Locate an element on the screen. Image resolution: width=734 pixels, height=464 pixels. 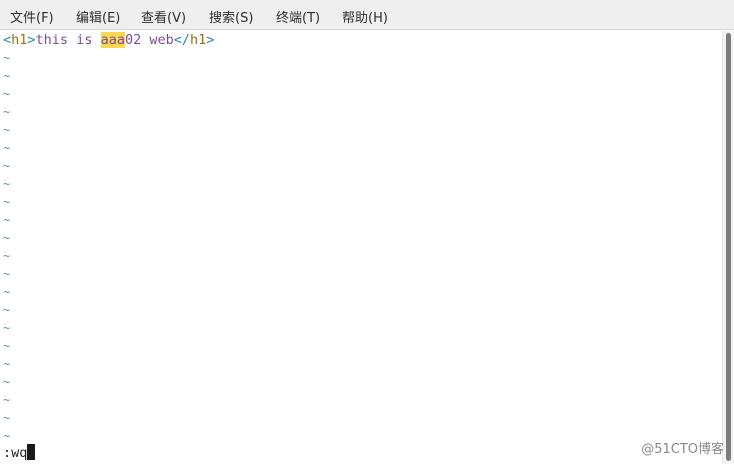
menu-search: 搜索(S) is located at coordinates (231, 16).